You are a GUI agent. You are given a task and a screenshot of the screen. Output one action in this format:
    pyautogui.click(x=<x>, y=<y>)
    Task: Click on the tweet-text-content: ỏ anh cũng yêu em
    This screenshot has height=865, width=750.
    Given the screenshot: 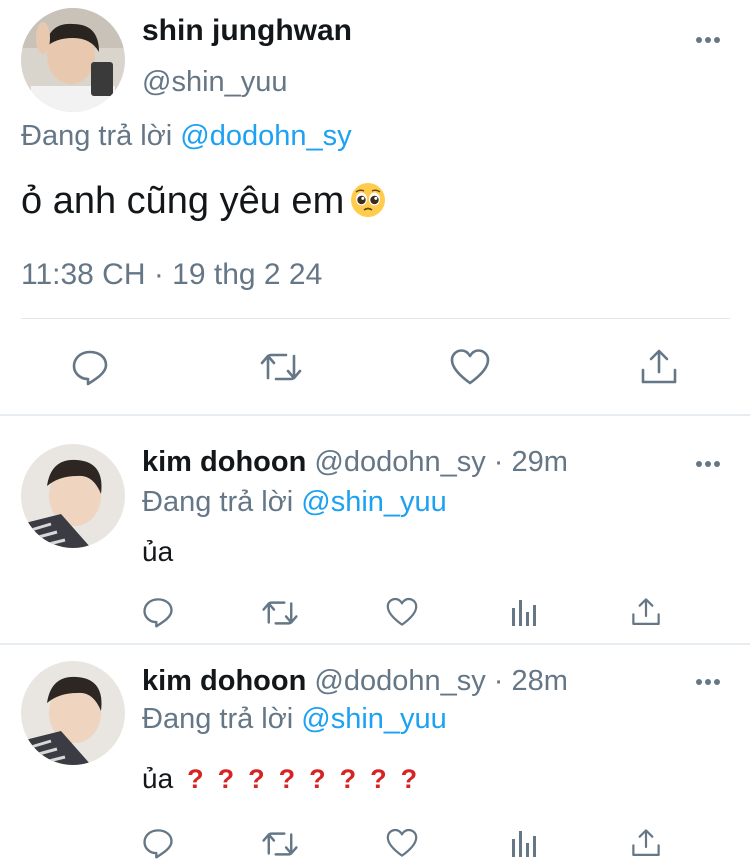 What is the action you would take?
    pyautogui.click(x=183, y=201)
    